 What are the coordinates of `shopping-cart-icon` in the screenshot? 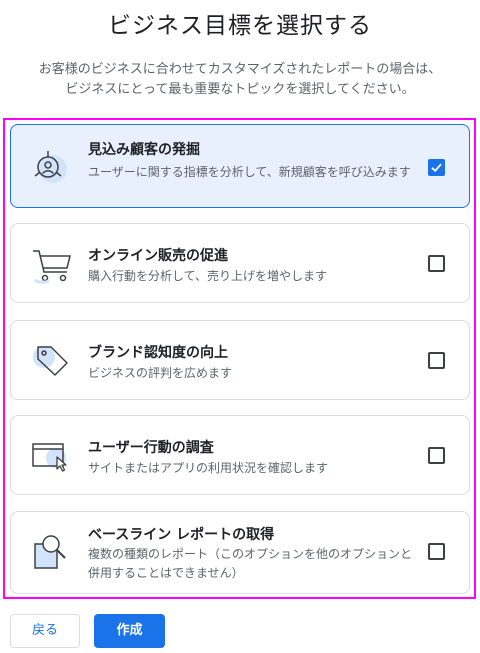 It's located at (51, 264).